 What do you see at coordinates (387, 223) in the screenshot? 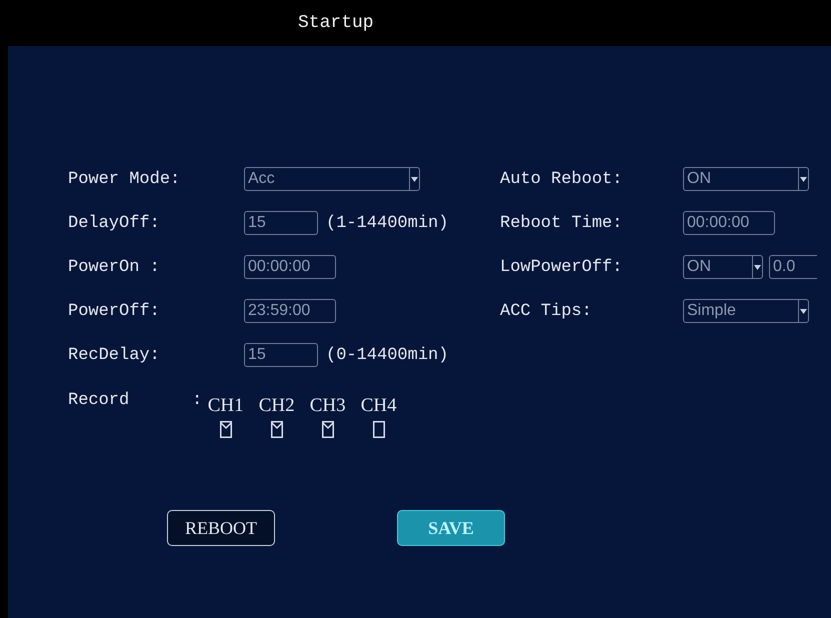
I see `range-hint: (1-14400min)` at bounding box center [387, 223].